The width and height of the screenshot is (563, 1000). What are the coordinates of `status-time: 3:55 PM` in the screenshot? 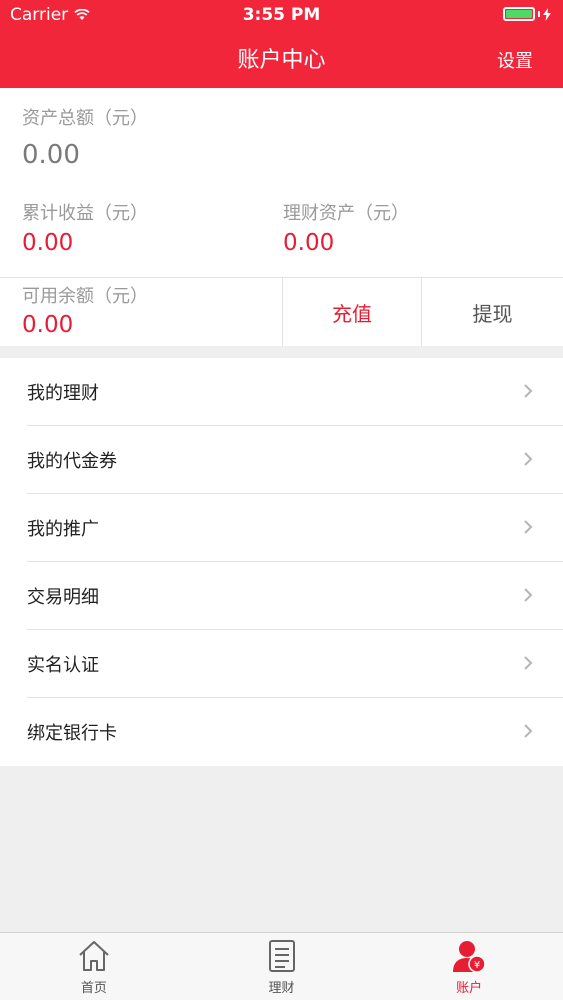 It's located at (281, 15).